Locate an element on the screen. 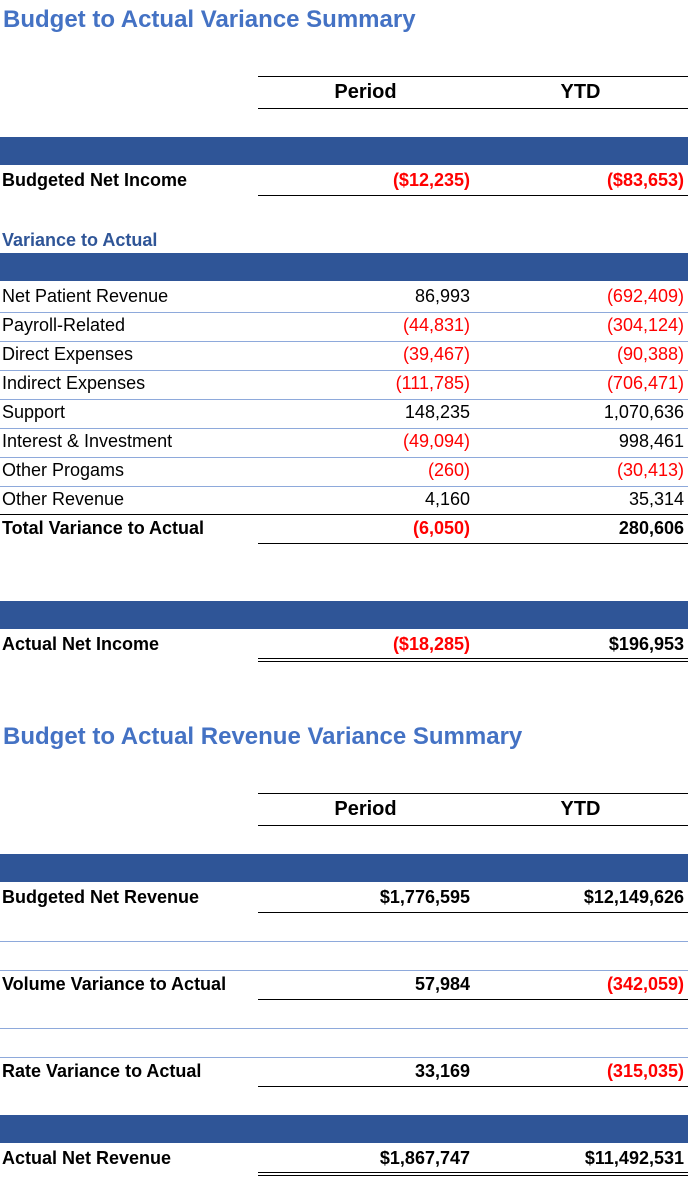 Image resolution: width=688 pixels, height=1180 pixels. ytd-value: (304,124) is located at coordinates (645, 325).